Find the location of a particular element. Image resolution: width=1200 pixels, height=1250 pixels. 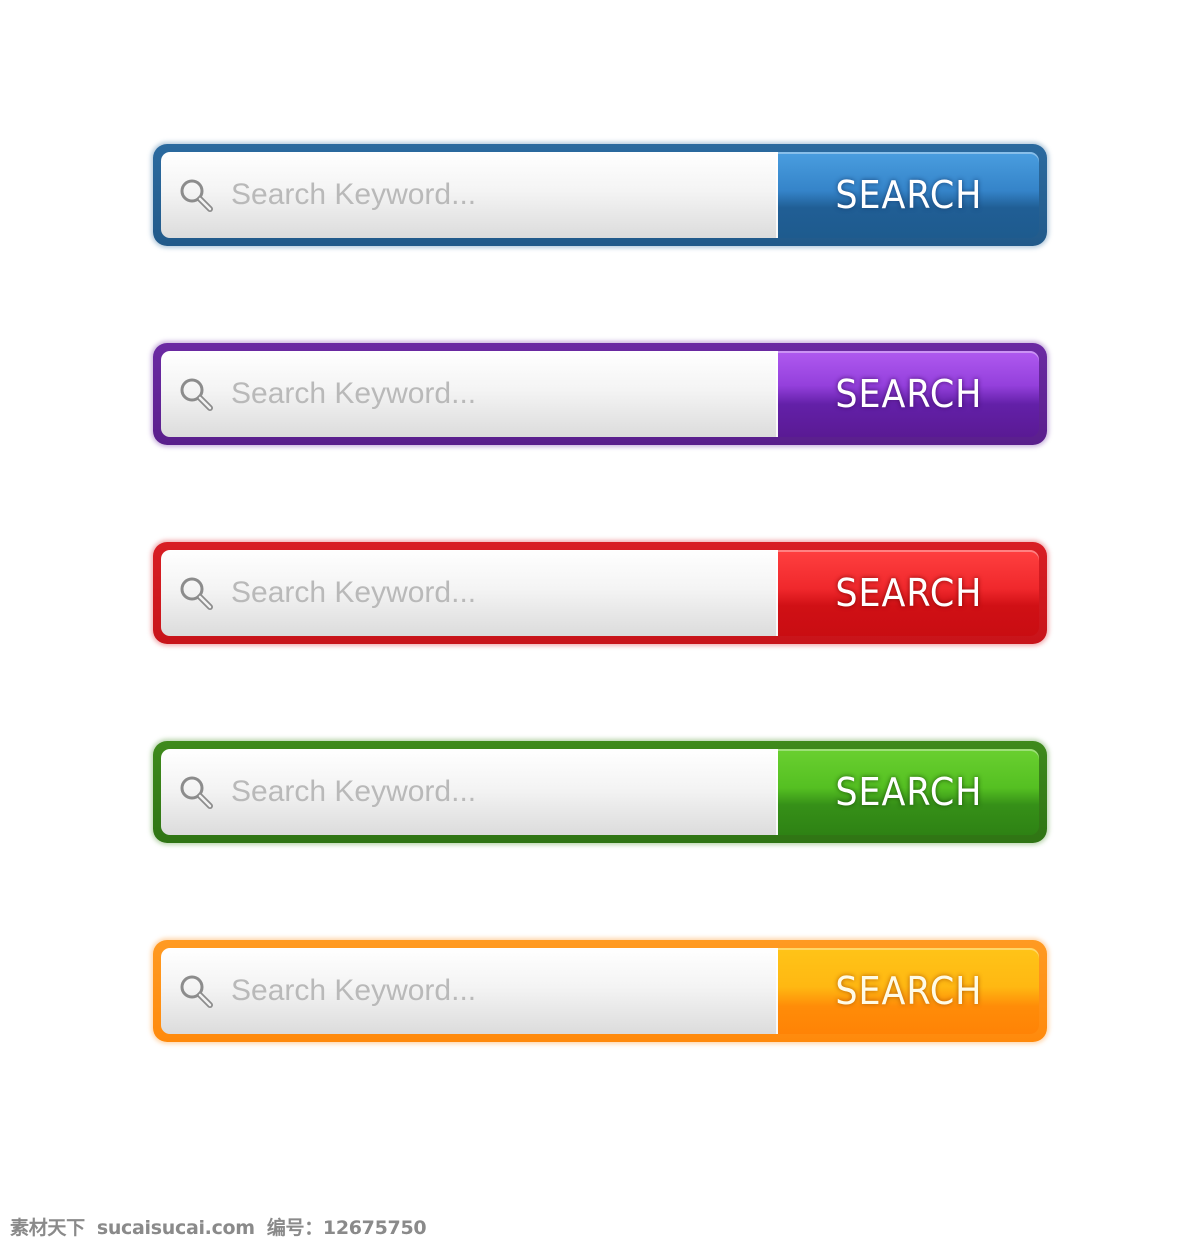

search-bar-green: SEARCH is located at coordinates (600, 792).